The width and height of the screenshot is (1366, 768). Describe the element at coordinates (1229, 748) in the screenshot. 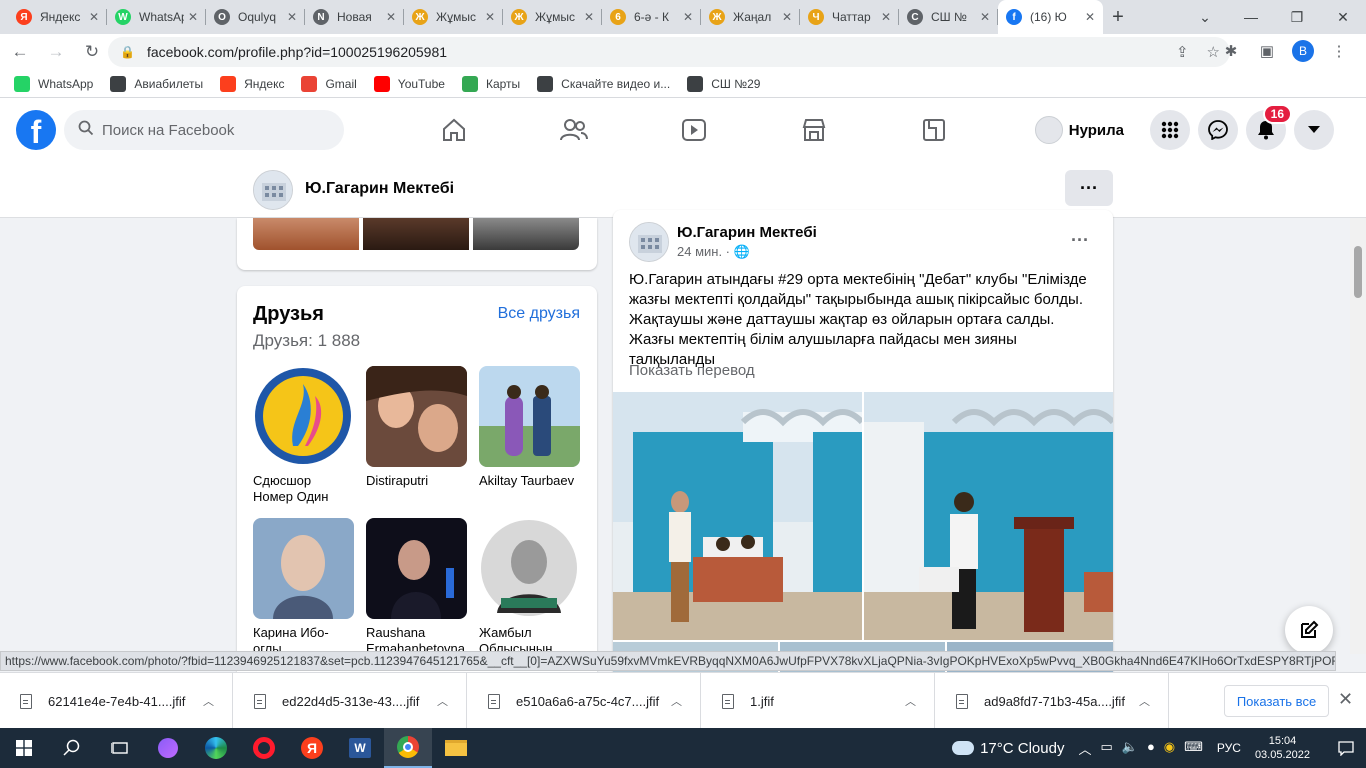

I see `language-indicator: РУС` at that location.